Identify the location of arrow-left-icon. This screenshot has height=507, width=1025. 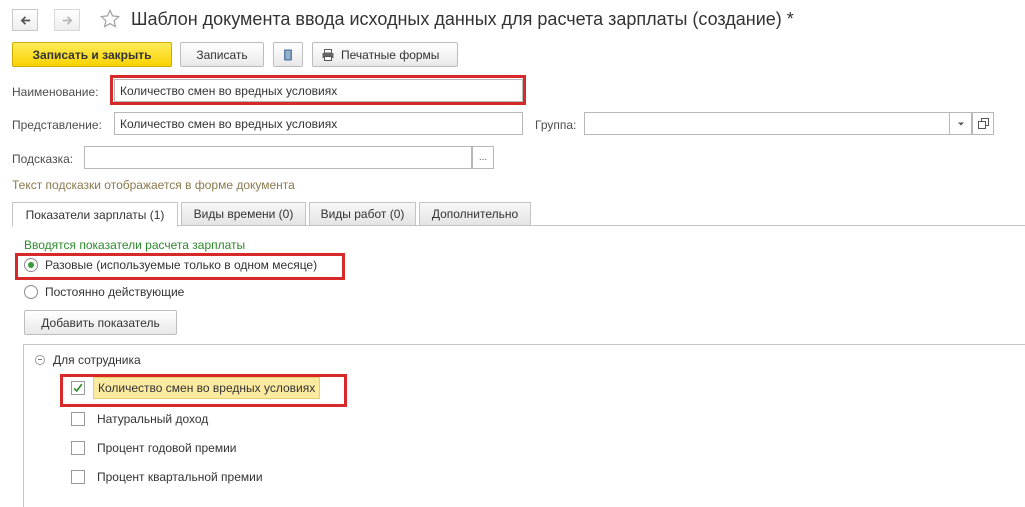
(25, 20).